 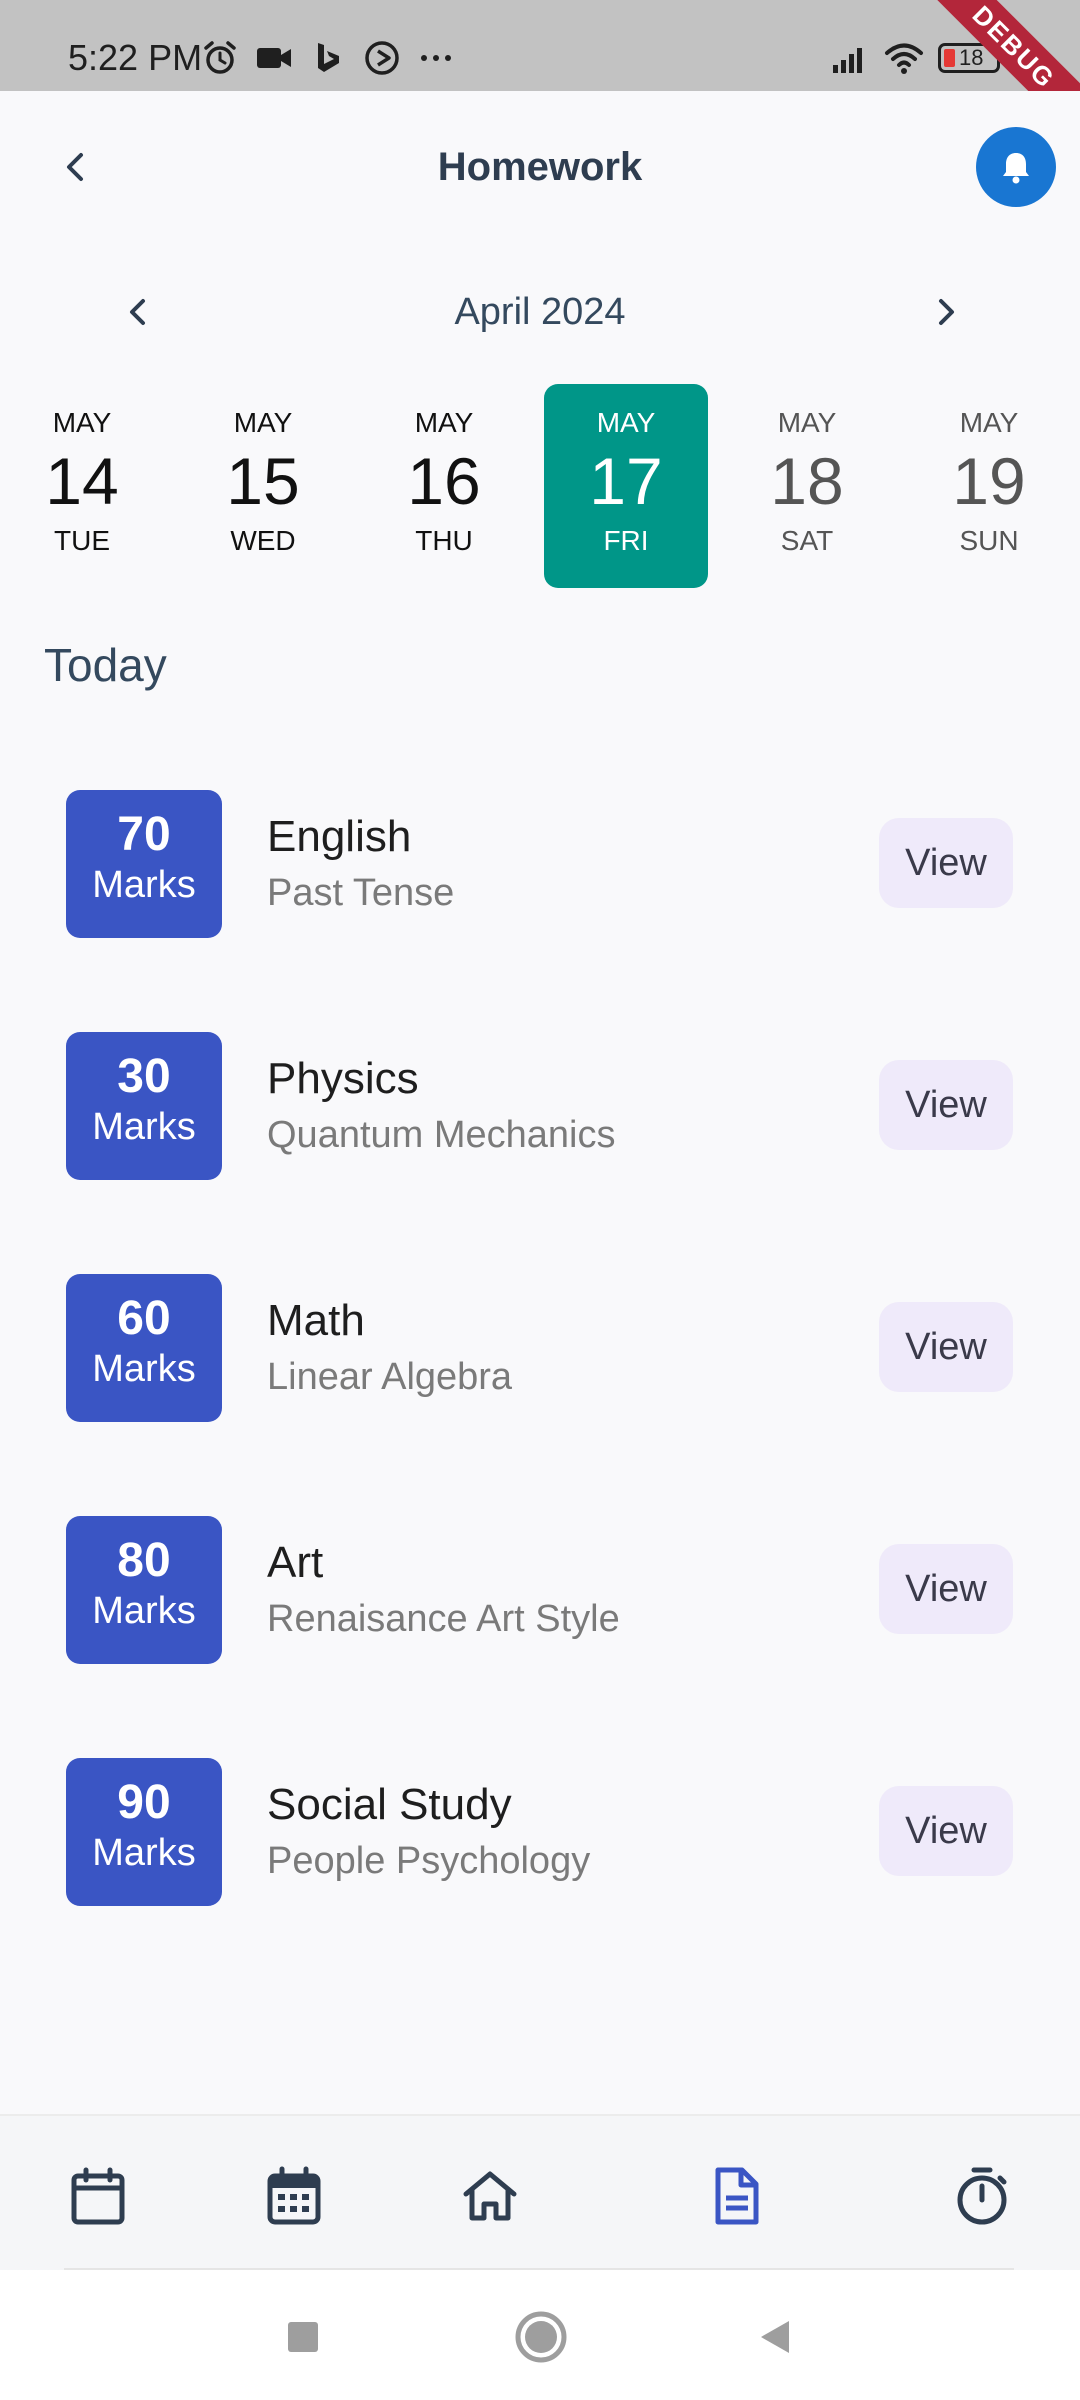 I want to click on day-cell-selected: MAY 17 FRI, so click(x=626, y=486).